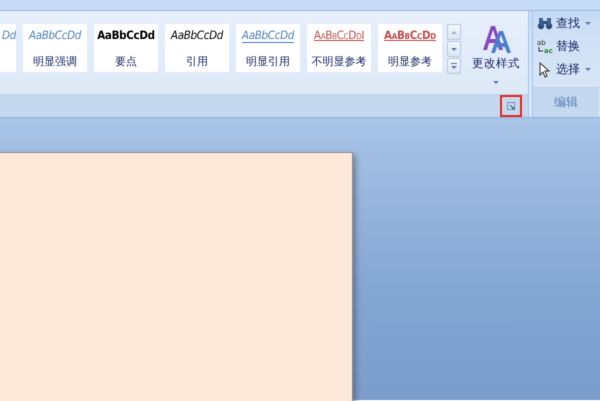 This screenshot has width=600, height=401. Describe the element at coordinates (55, 48) in the screenshot. I see `style-tile: AaBbCcDd 明显强调` at that location.